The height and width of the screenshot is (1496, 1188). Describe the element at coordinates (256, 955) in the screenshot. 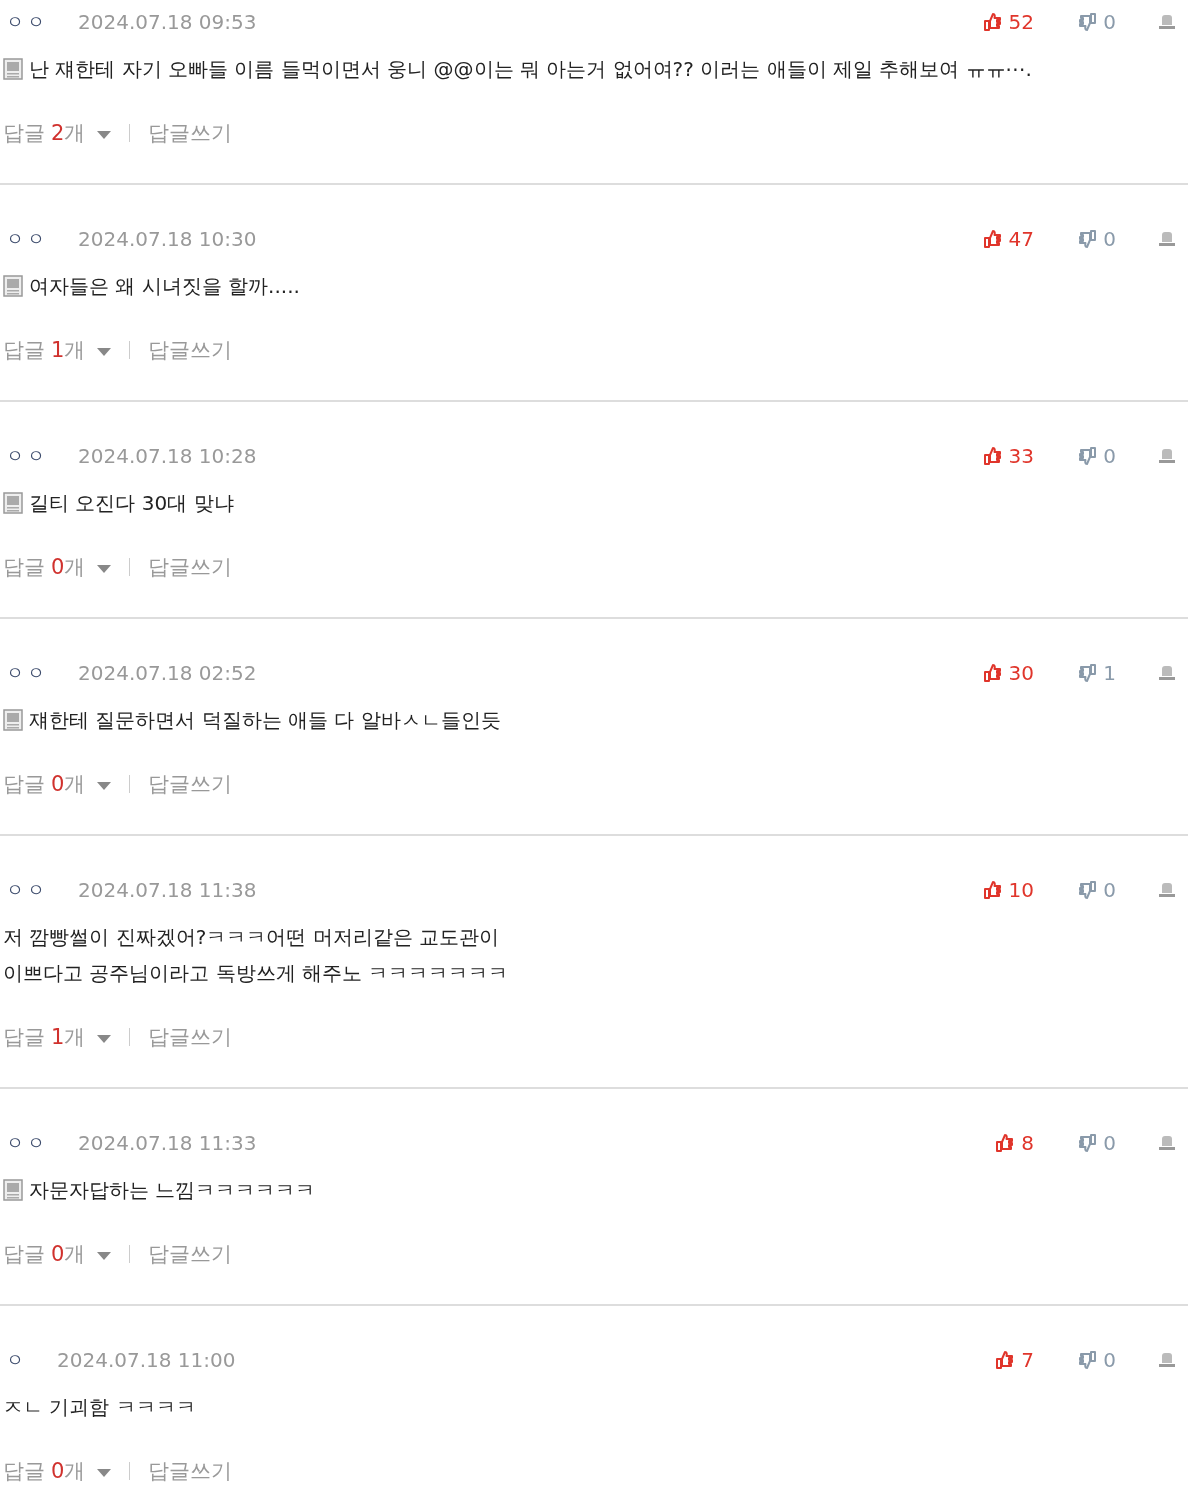

I see `comment-text: 저 깜빵썰이 진짜겠어?ㅋㅋㅋ어떤 머저리같은 교도관이 이쁘다고 공주님이라고 독방쓰게 해주노 ㅋㅋㅋㅋㅋㅋㅋ` at that location.